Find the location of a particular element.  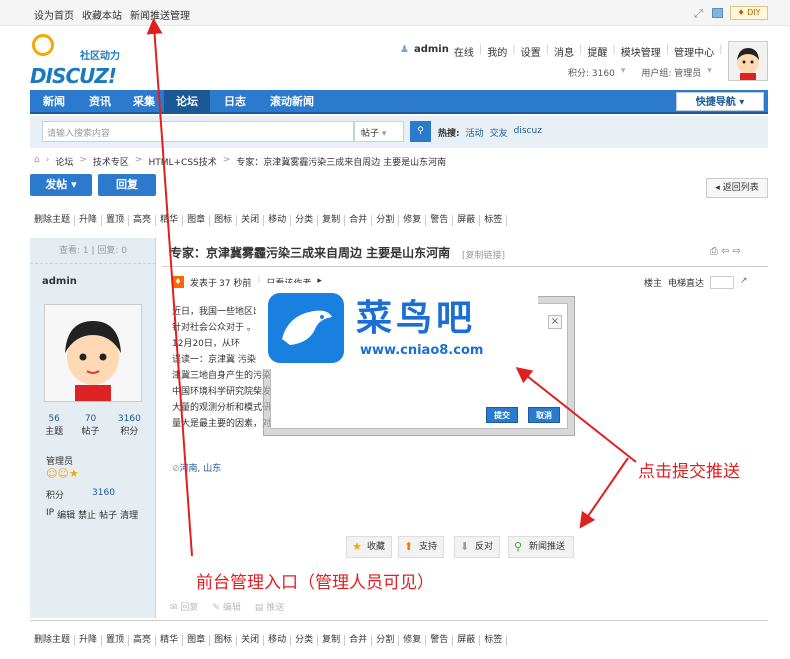

author-group: 管理员 is located at coordinates (59, 460).